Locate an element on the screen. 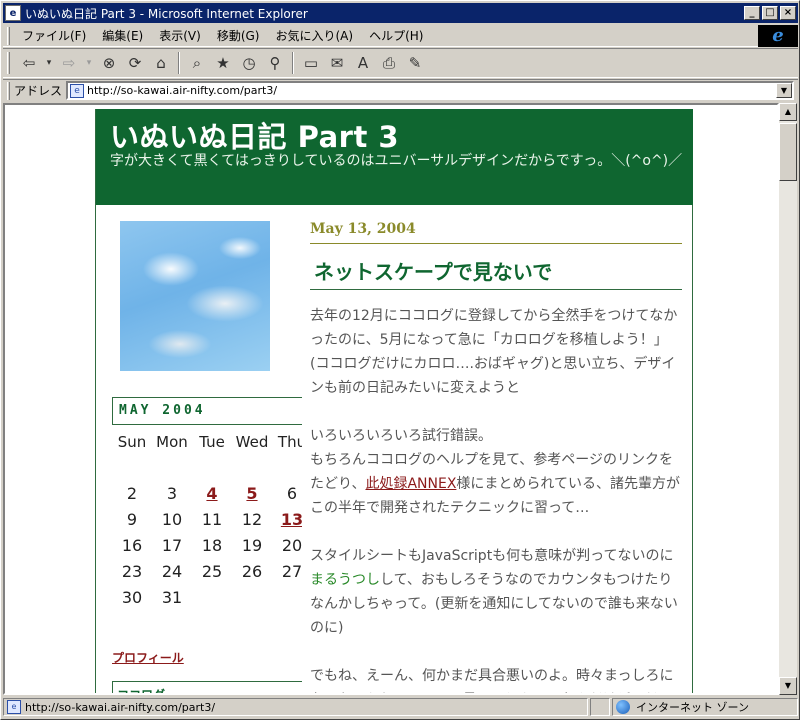  menu-edit: 編集(E) is located at coordinates (122, 35).